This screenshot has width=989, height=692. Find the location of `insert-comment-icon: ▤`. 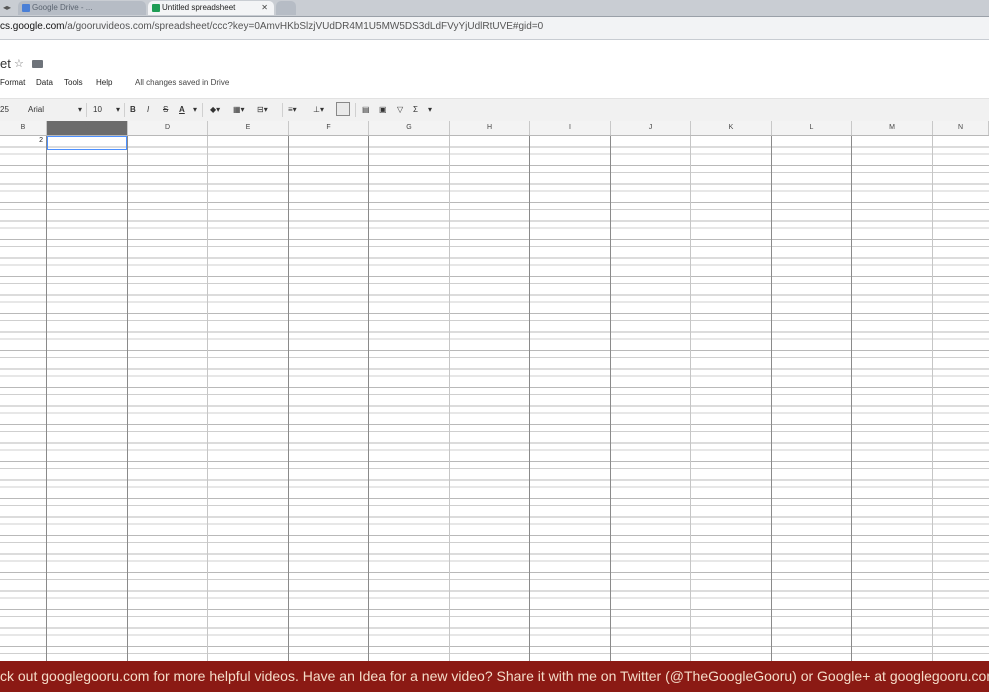

insert-comment-icon: ▤ is located at coordinates (366, 109).